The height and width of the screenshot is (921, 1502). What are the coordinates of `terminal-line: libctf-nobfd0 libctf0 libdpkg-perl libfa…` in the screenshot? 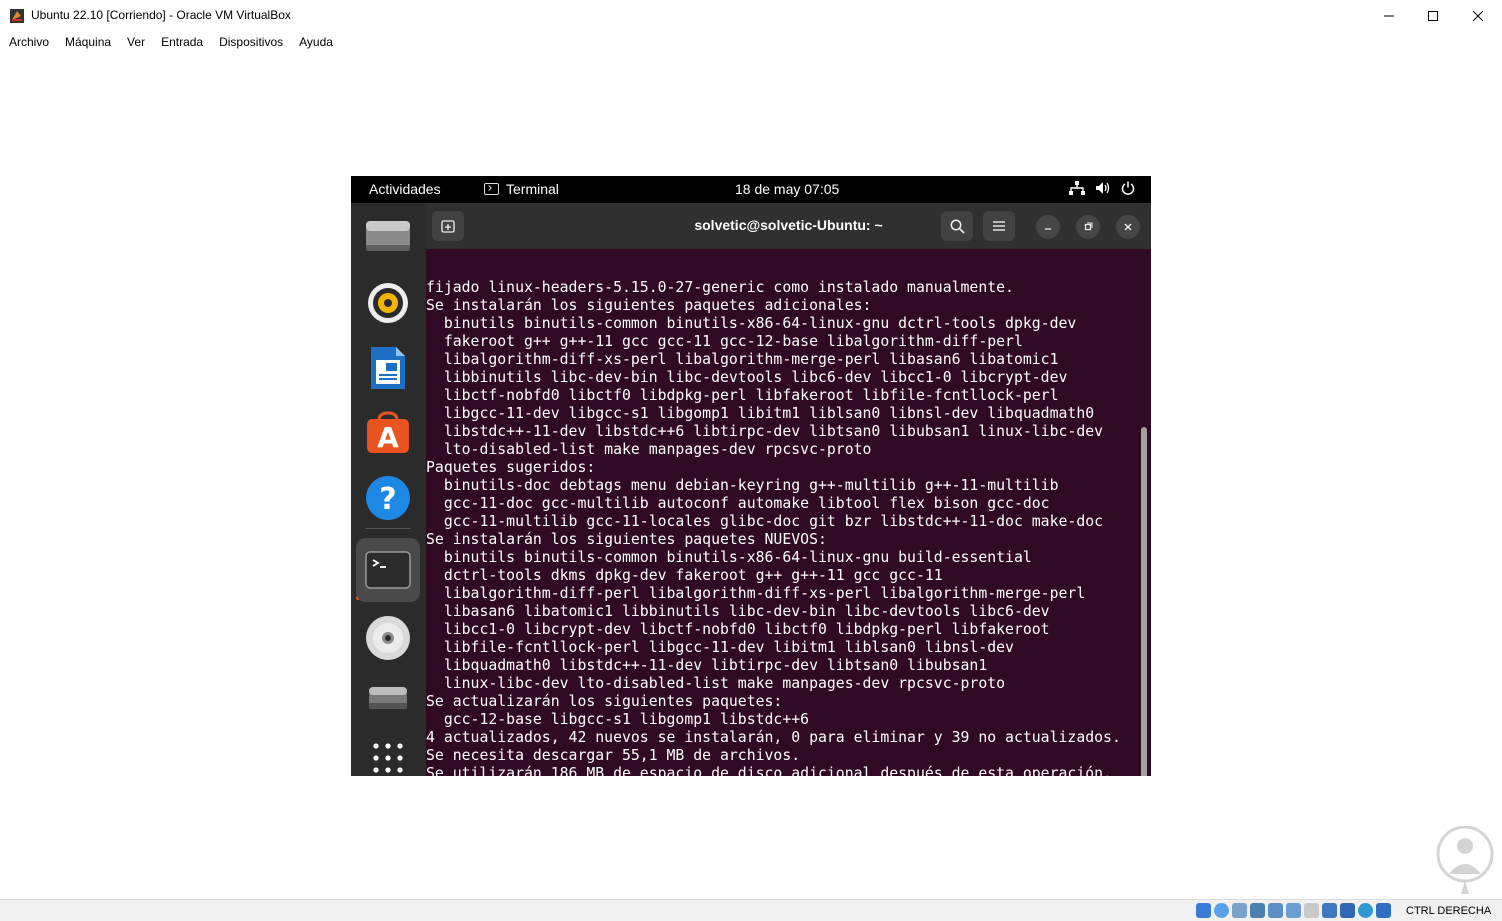 It's located at (742, 395).